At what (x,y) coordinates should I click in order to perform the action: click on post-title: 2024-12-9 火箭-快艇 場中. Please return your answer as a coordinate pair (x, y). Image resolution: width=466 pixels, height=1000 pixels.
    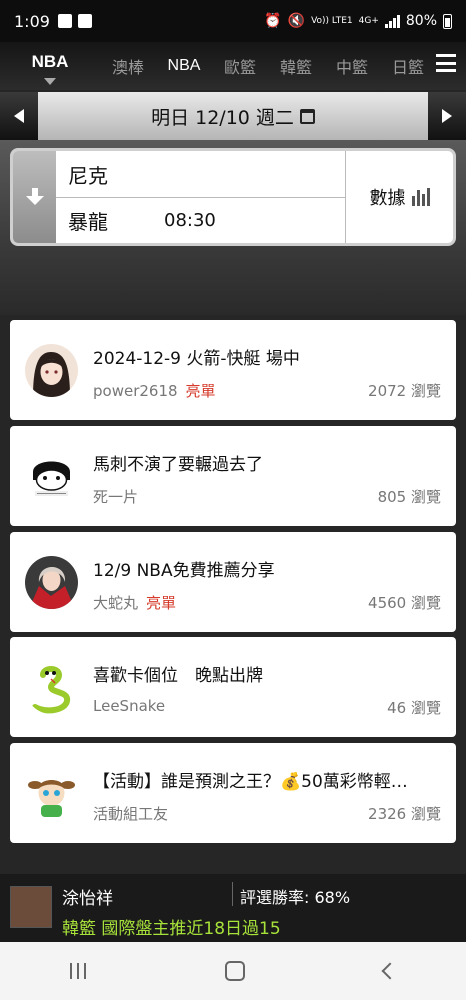
    Looking at the image, I should click on (196, 359).